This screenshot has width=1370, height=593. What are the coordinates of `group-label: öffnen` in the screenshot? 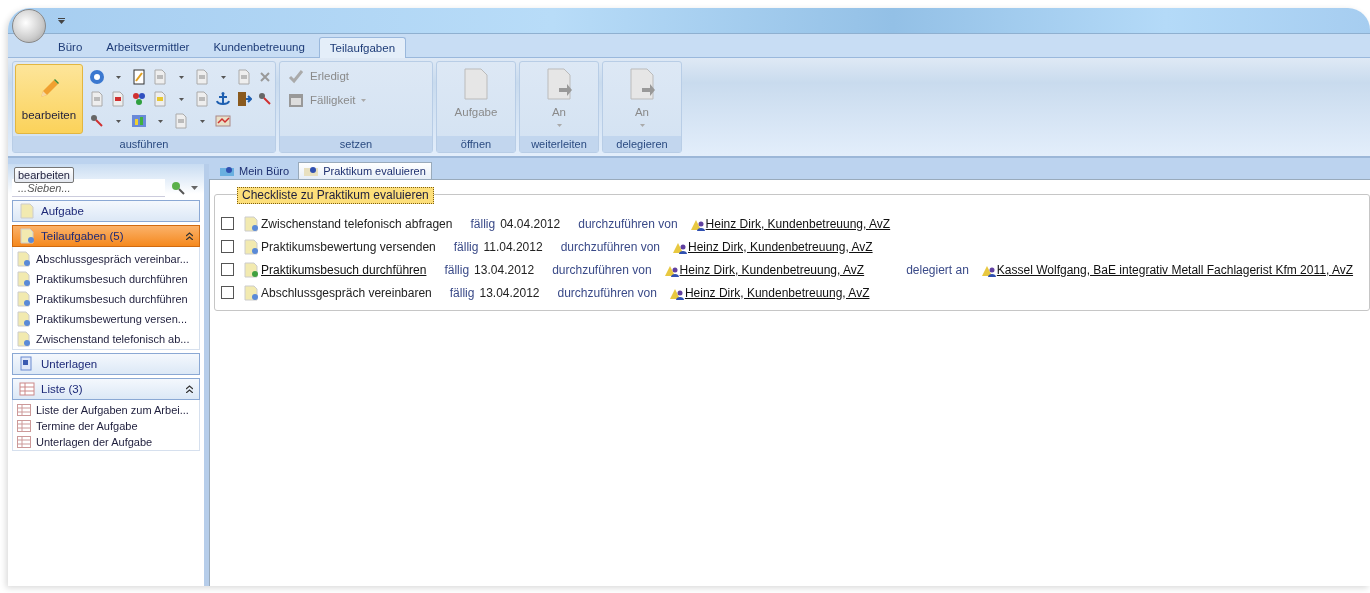 It's located at (476, 144).